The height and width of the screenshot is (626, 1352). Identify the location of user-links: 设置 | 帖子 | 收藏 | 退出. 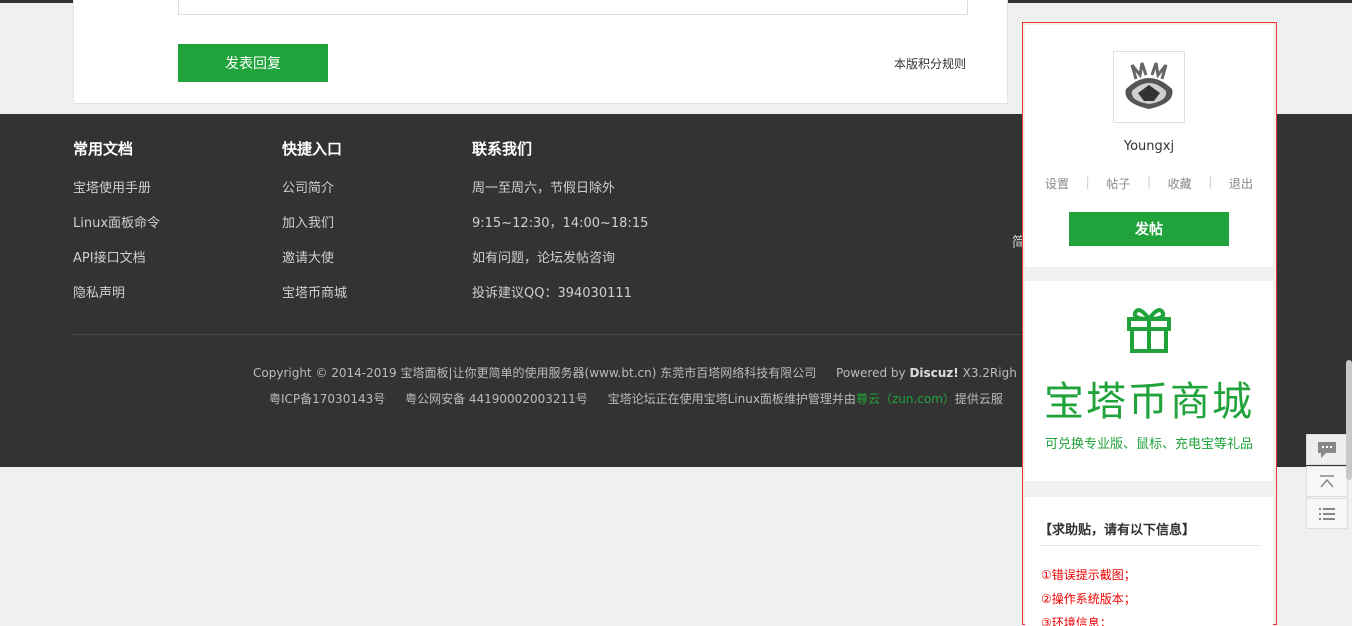
(1149, 183).